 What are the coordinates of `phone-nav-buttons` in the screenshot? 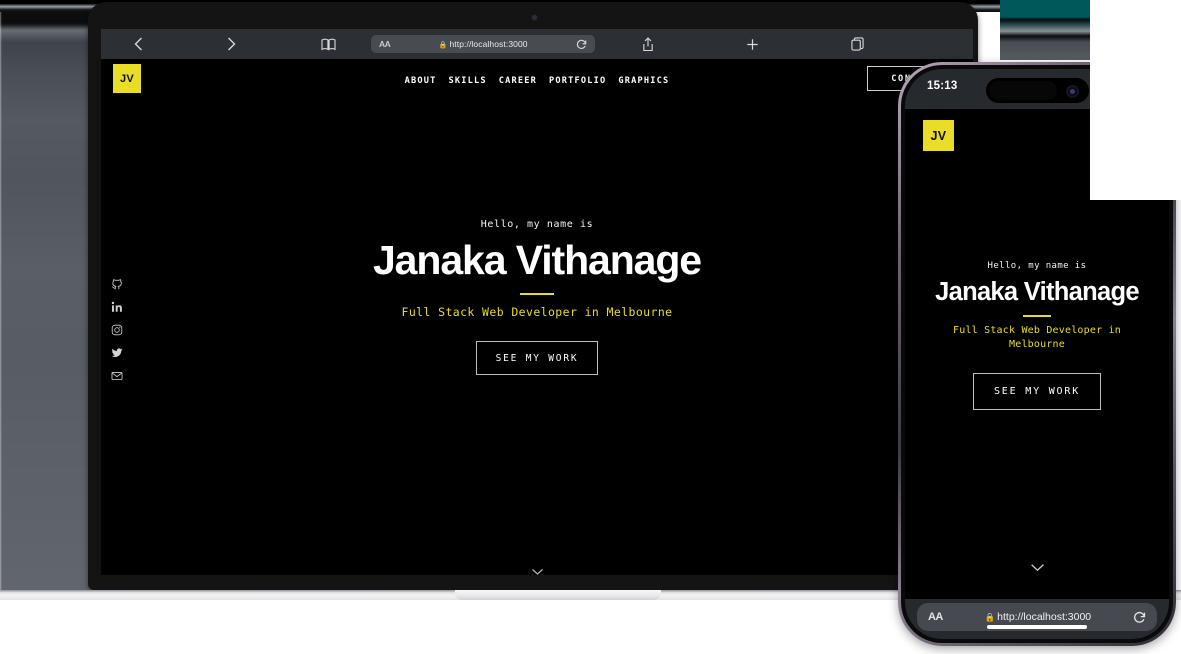 It's located at (1037, 636).